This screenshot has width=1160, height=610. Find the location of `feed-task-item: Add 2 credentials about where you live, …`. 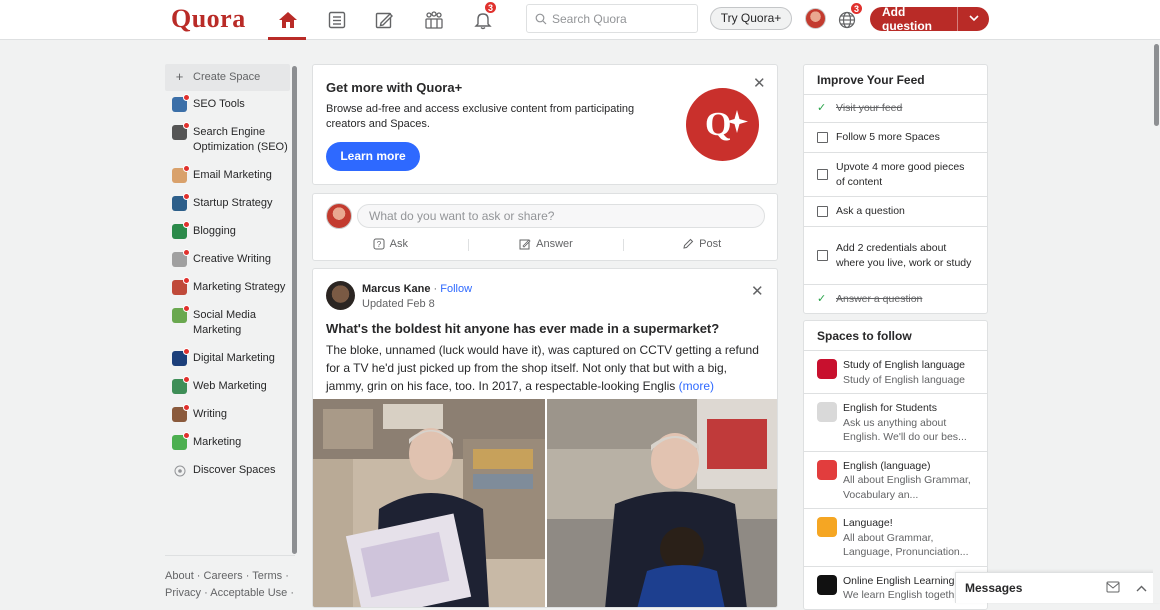

feed-task-item: Add 2 credentials about where you live, … is located at coordinates (895, 256).